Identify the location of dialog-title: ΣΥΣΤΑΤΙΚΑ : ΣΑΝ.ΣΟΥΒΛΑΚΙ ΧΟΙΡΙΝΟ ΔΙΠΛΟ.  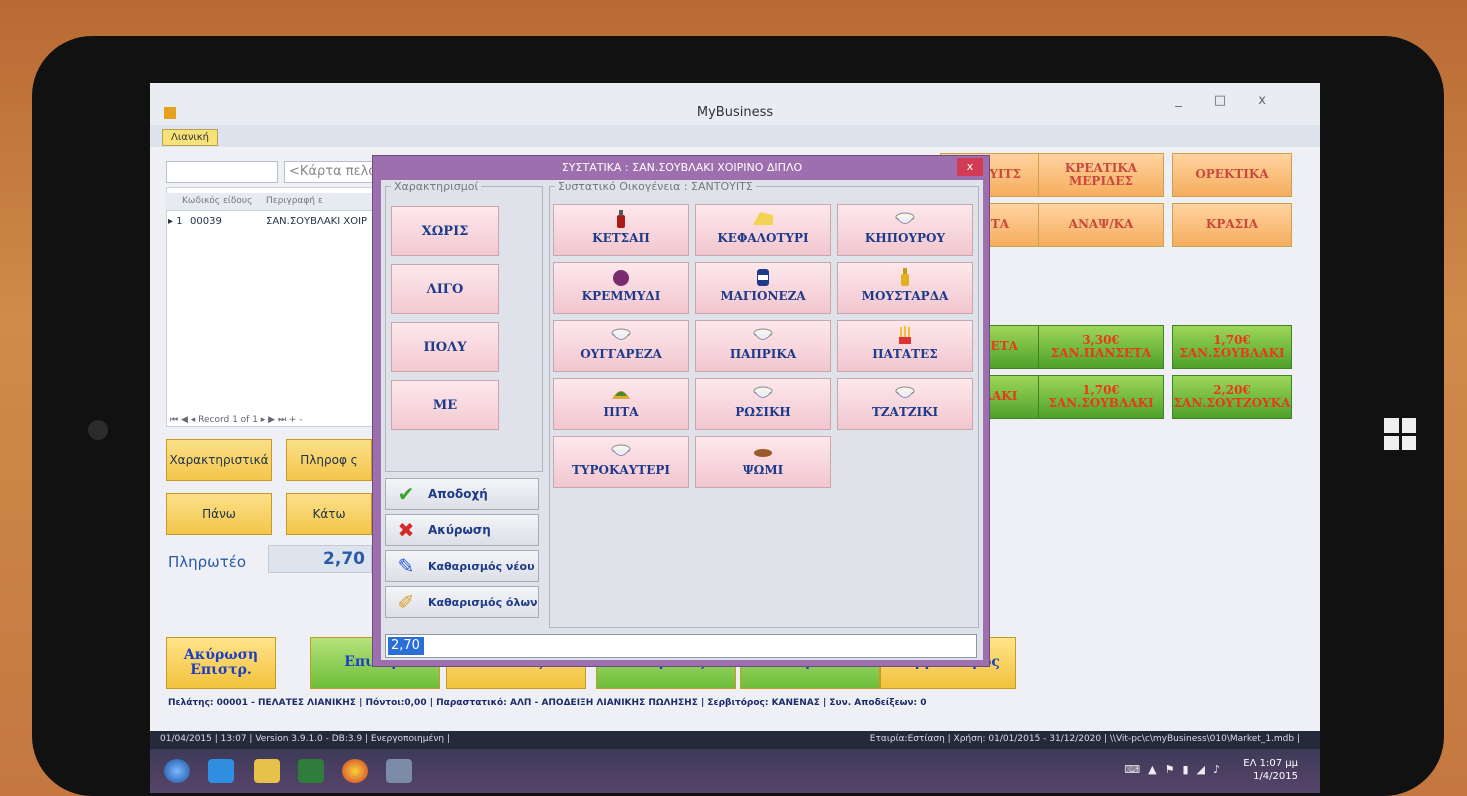
(682, 167).